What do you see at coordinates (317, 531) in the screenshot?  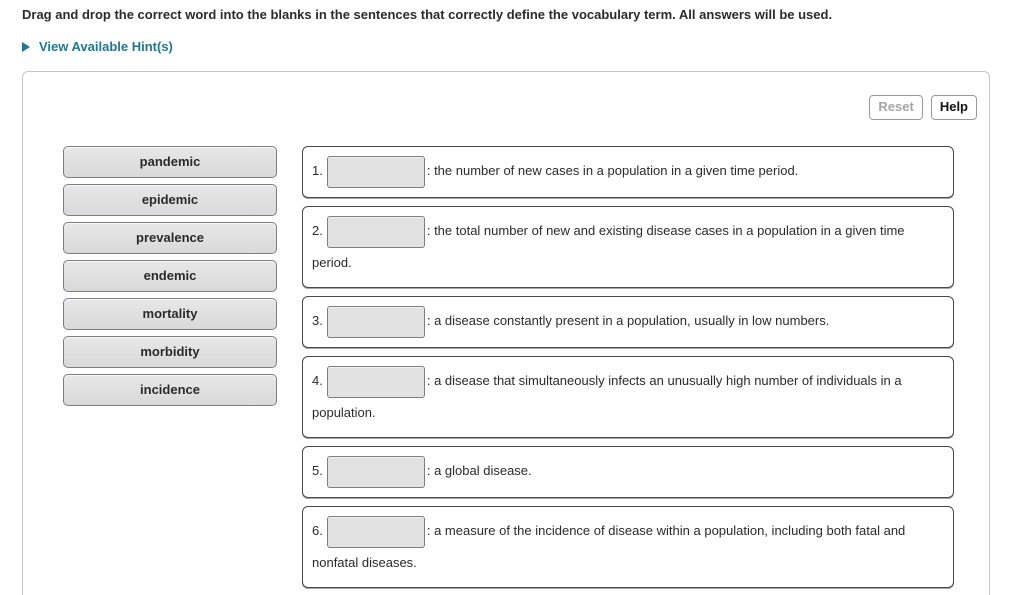 I see `row-number: 6.` at bounding box center [317, 531].